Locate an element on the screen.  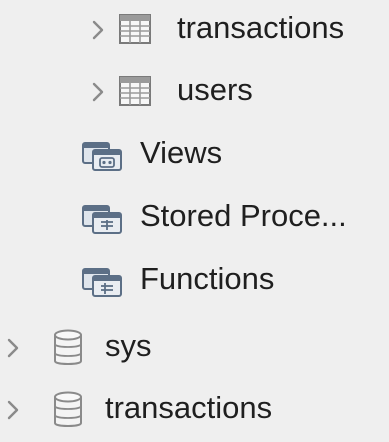
tree-item-database-sys: sys is located at coordinates (194, 349).